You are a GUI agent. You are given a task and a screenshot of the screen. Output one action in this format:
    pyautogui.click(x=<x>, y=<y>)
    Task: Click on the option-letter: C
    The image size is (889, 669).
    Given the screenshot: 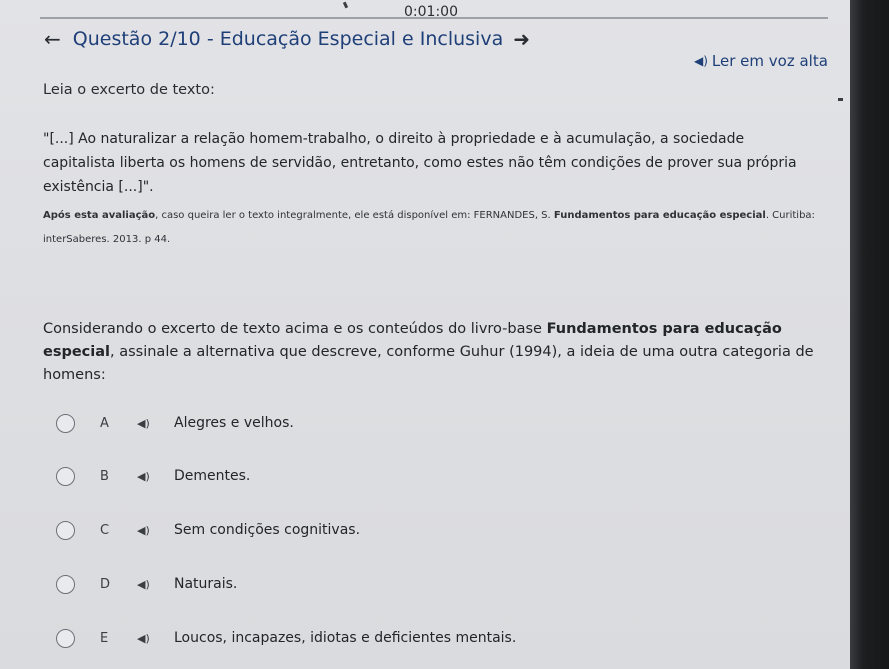 What is the action you would take?
    pyautogui.click(x=105, y=530)
    